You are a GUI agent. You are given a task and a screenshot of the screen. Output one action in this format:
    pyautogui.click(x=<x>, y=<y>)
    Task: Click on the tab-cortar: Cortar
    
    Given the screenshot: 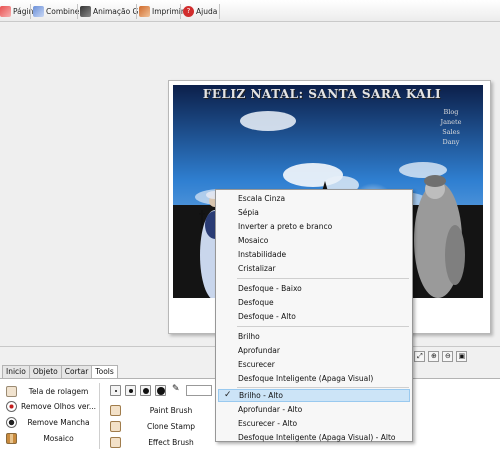 What is the action you would take?
    pyautogui.click(x=76, y=371)
    